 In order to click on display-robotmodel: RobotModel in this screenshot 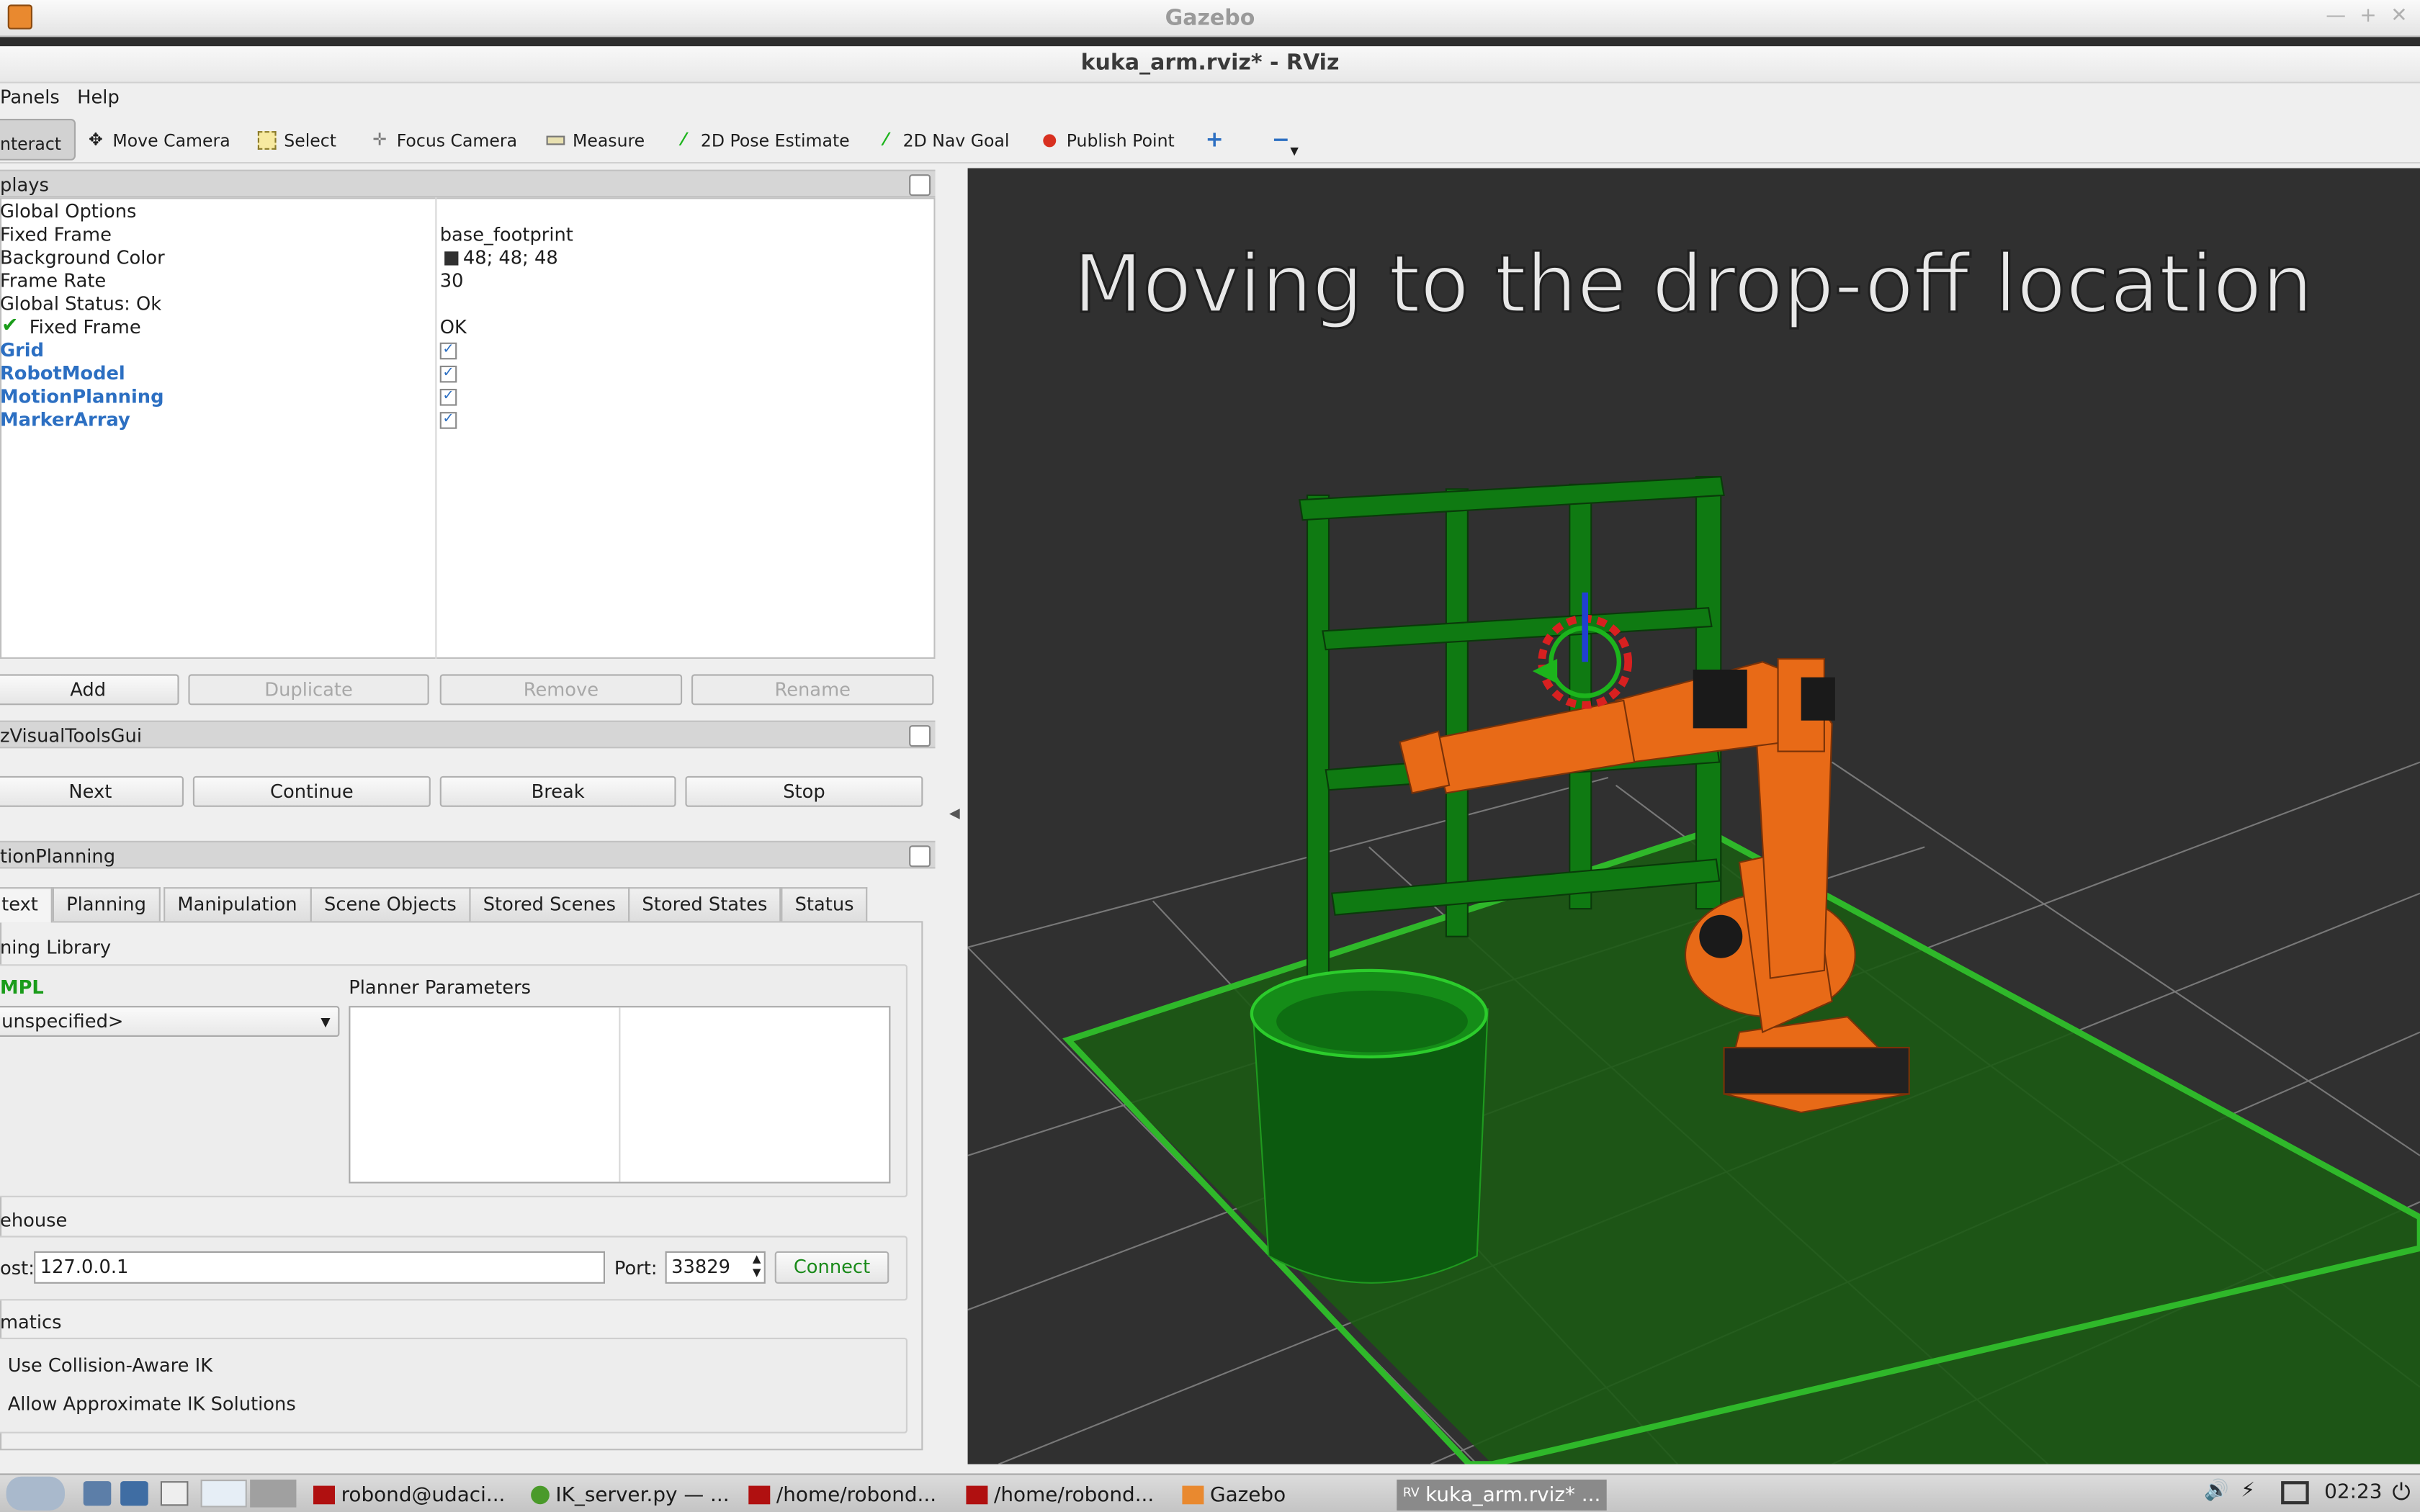, I will do `click(62, 374)`.